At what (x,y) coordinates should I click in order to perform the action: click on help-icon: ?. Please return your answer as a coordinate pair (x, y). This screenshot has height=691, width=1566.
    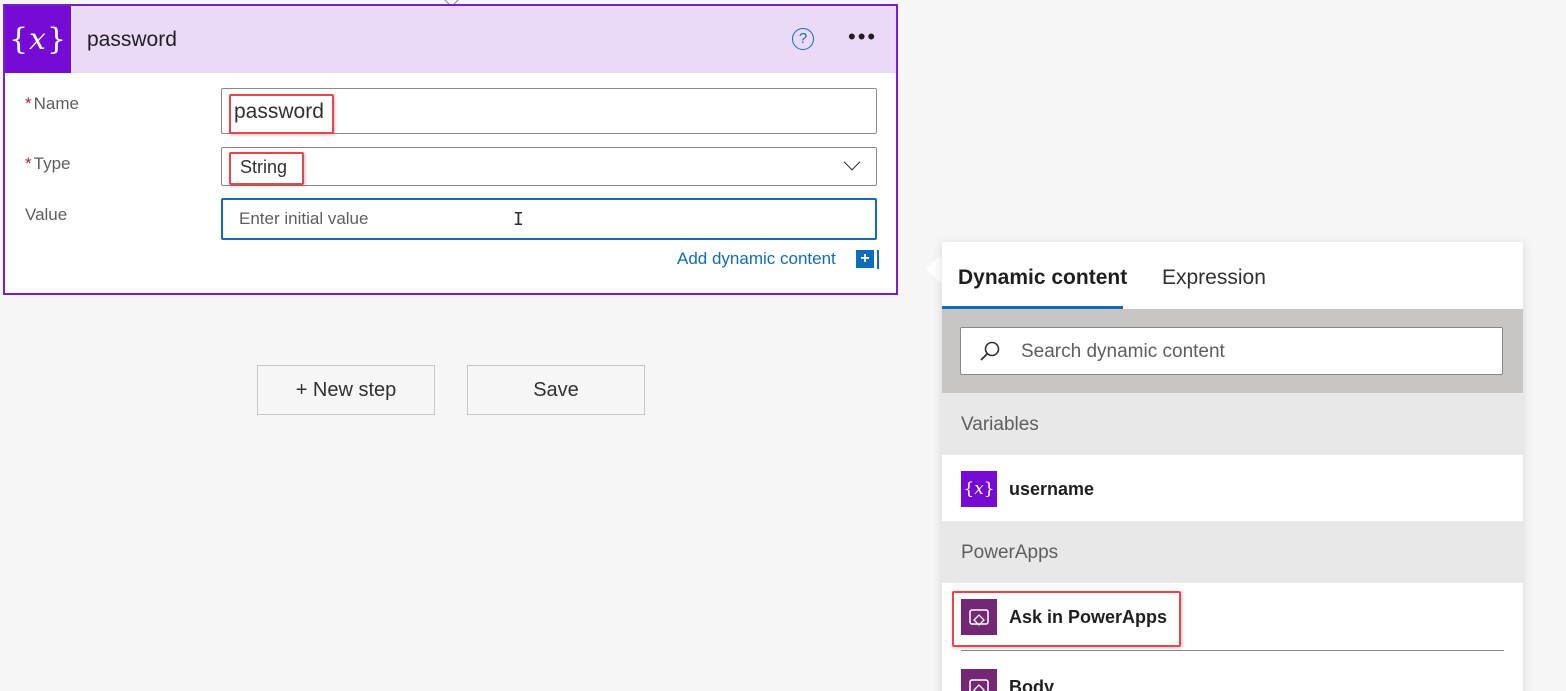
    Looking at the image, I should click on (803, 39).